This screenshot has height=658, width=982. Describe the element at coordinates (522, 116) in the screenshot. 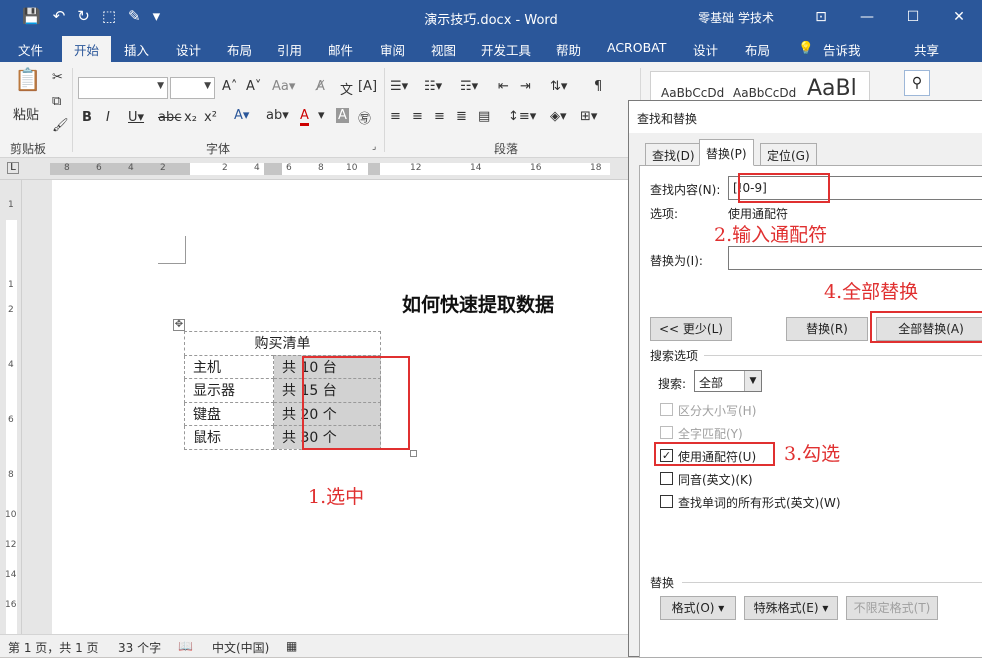

I see `line-spacing-icon: ↕≡▾` at that location.